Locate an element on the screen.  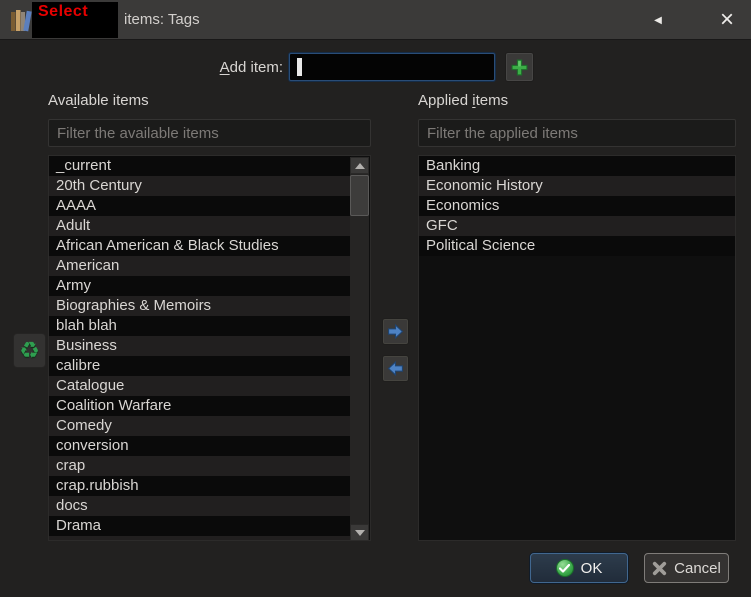
triangle-down-icon is located at coordinates (359, 532).